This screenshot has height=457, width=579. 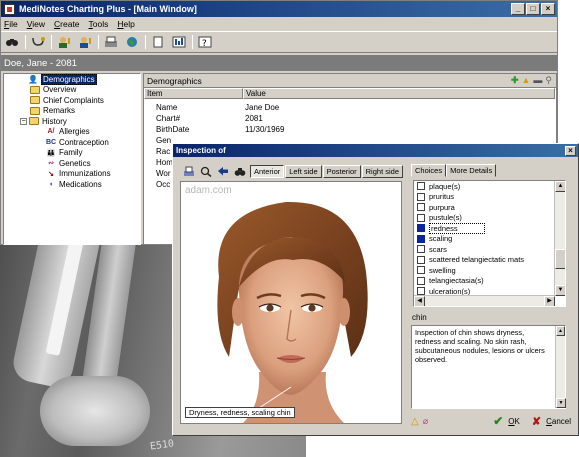 I want to click on list-item: scattered telangiectatic mats, so click(x=489, y=260).